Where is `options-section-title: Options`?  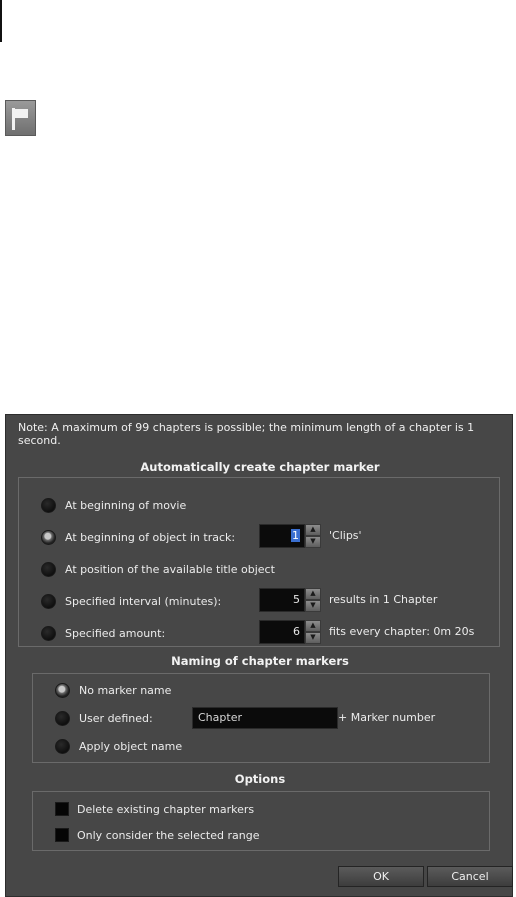
options-section-title: Options is located at coordinates (260, 779).